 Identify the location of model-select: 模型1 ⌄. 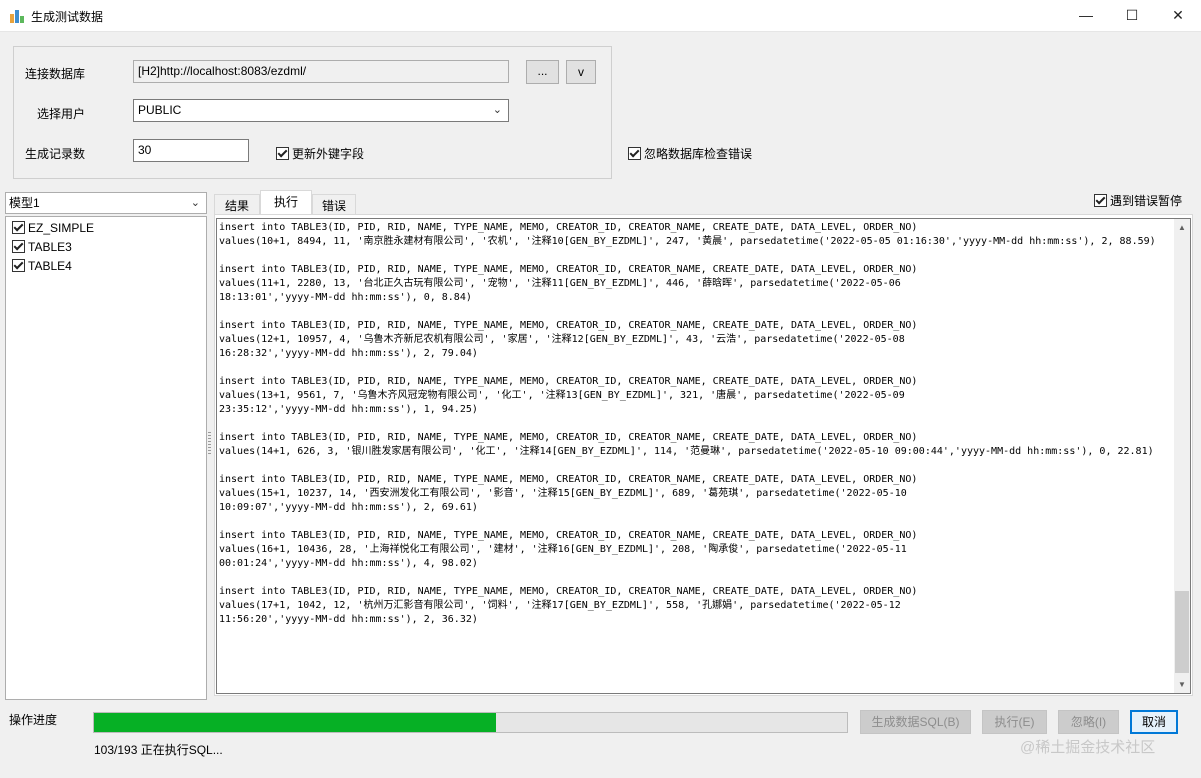
(106, 203).